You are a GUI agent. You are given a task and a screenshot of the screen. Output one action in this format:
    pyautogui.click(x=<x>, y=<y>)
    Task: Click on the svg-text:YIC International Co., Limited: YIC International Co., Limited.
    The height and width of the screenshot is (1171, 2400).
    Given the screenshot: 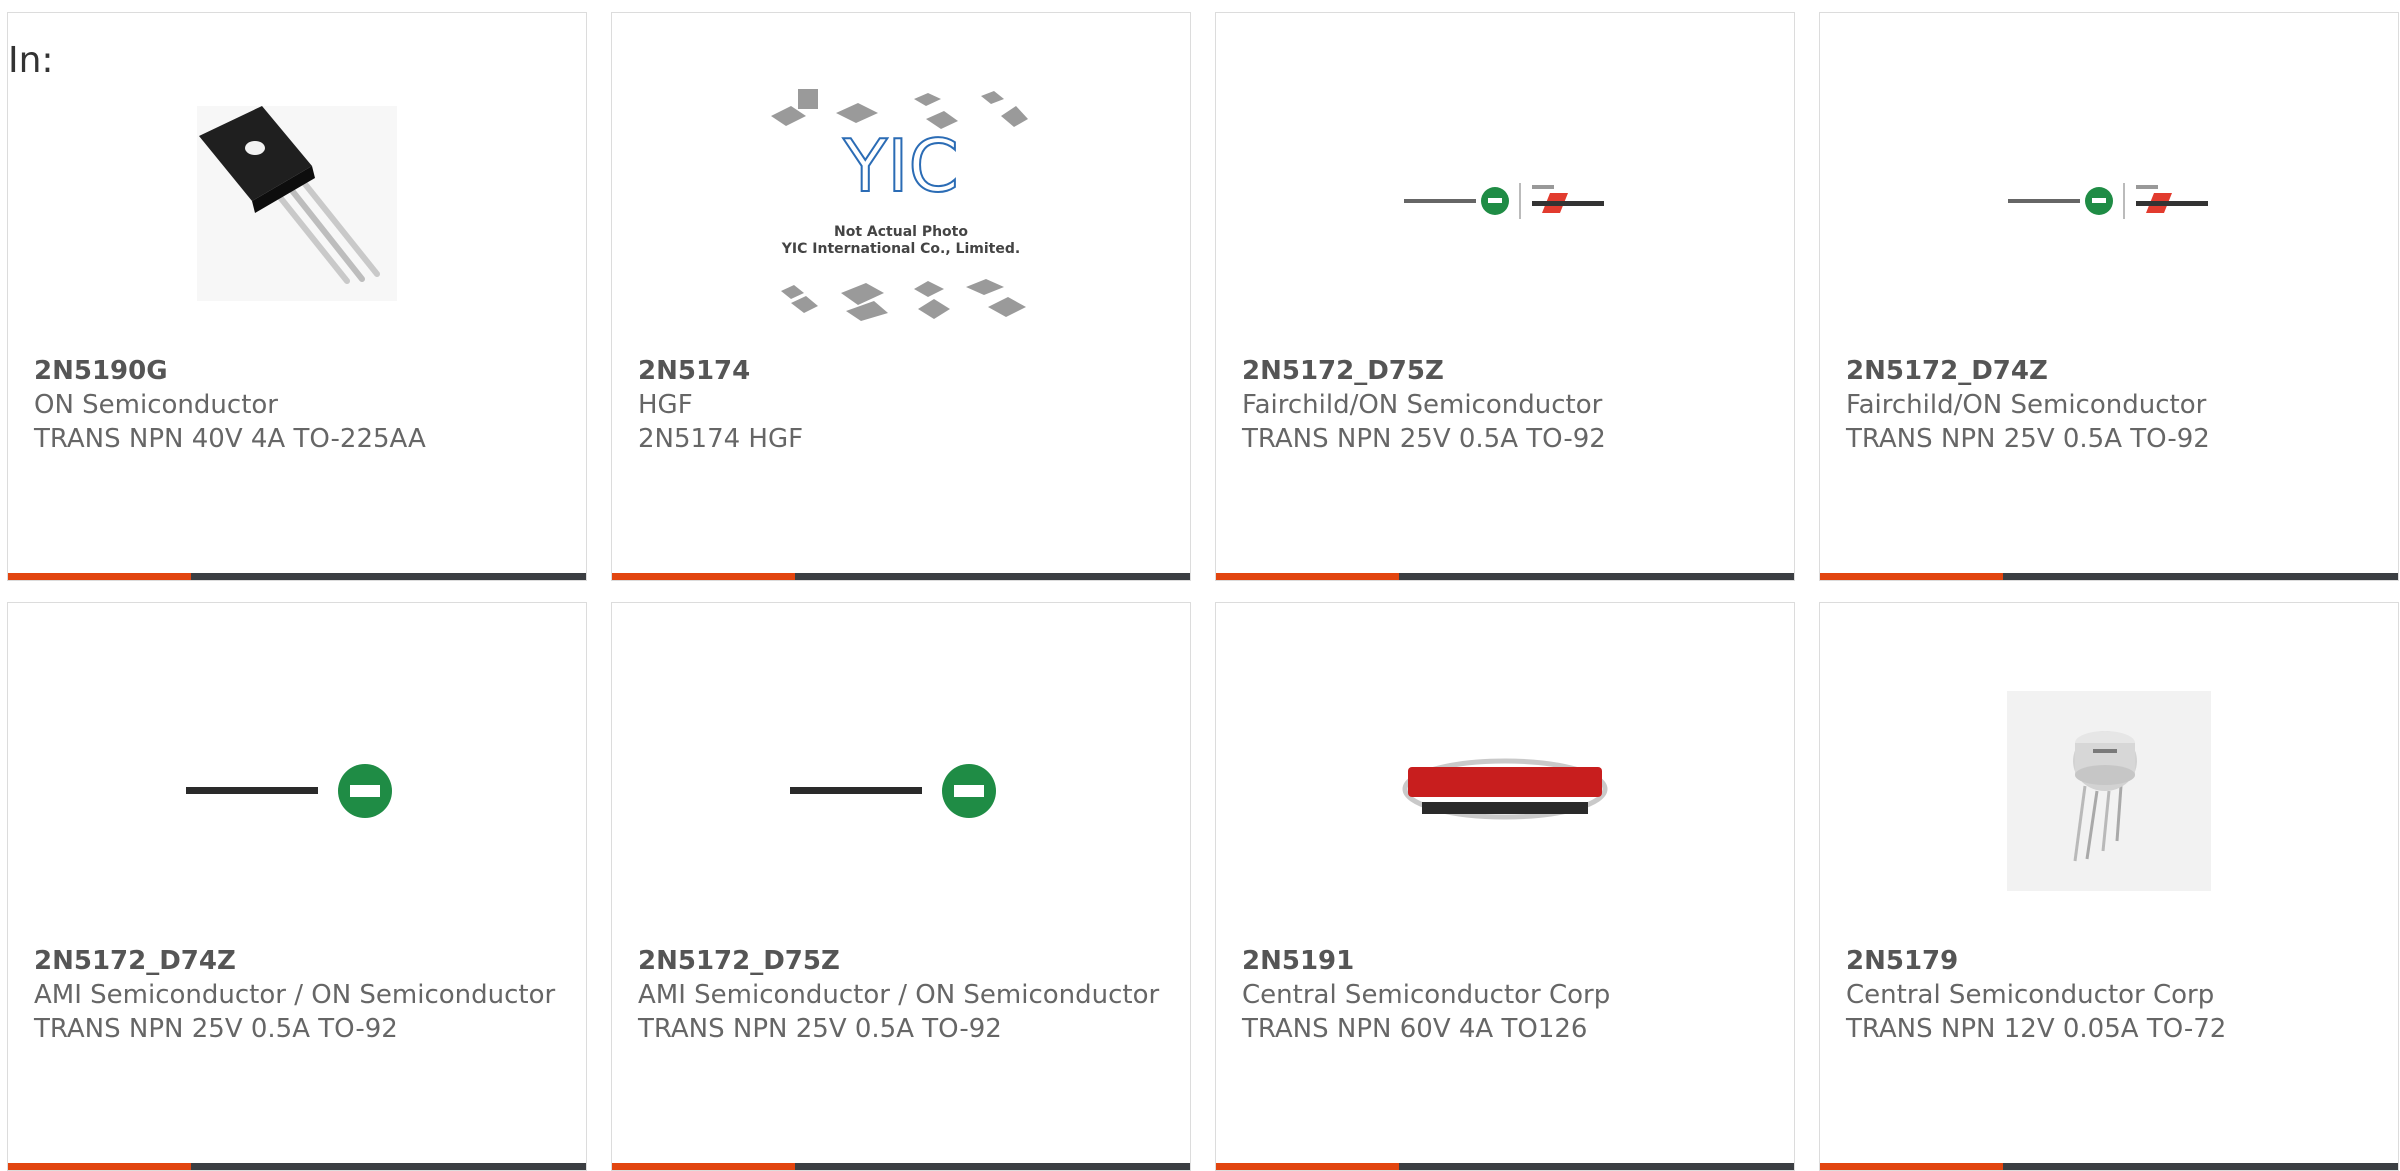 What is the action you would take?
    pyautogui.click(x=900, y=249)
    